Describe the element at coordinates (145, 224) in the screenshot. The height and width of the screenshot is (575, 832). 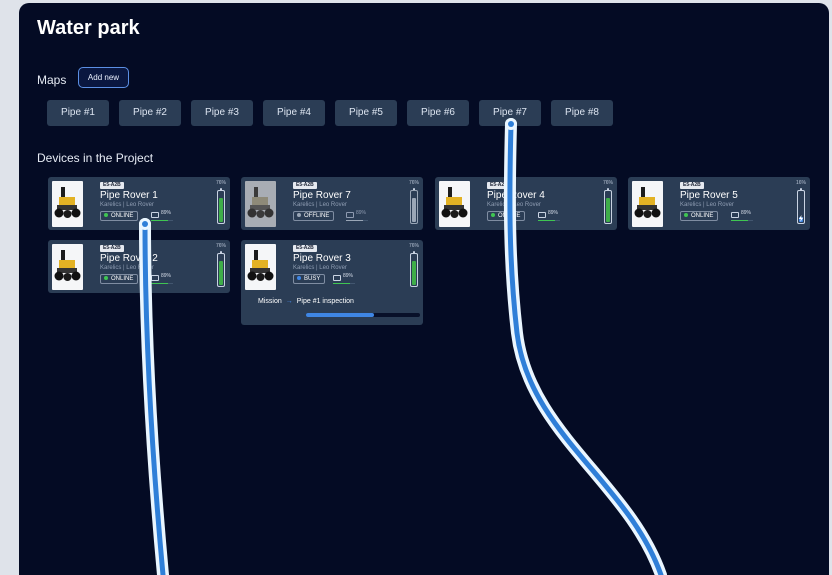
I see `cable-left-dot` at that location.